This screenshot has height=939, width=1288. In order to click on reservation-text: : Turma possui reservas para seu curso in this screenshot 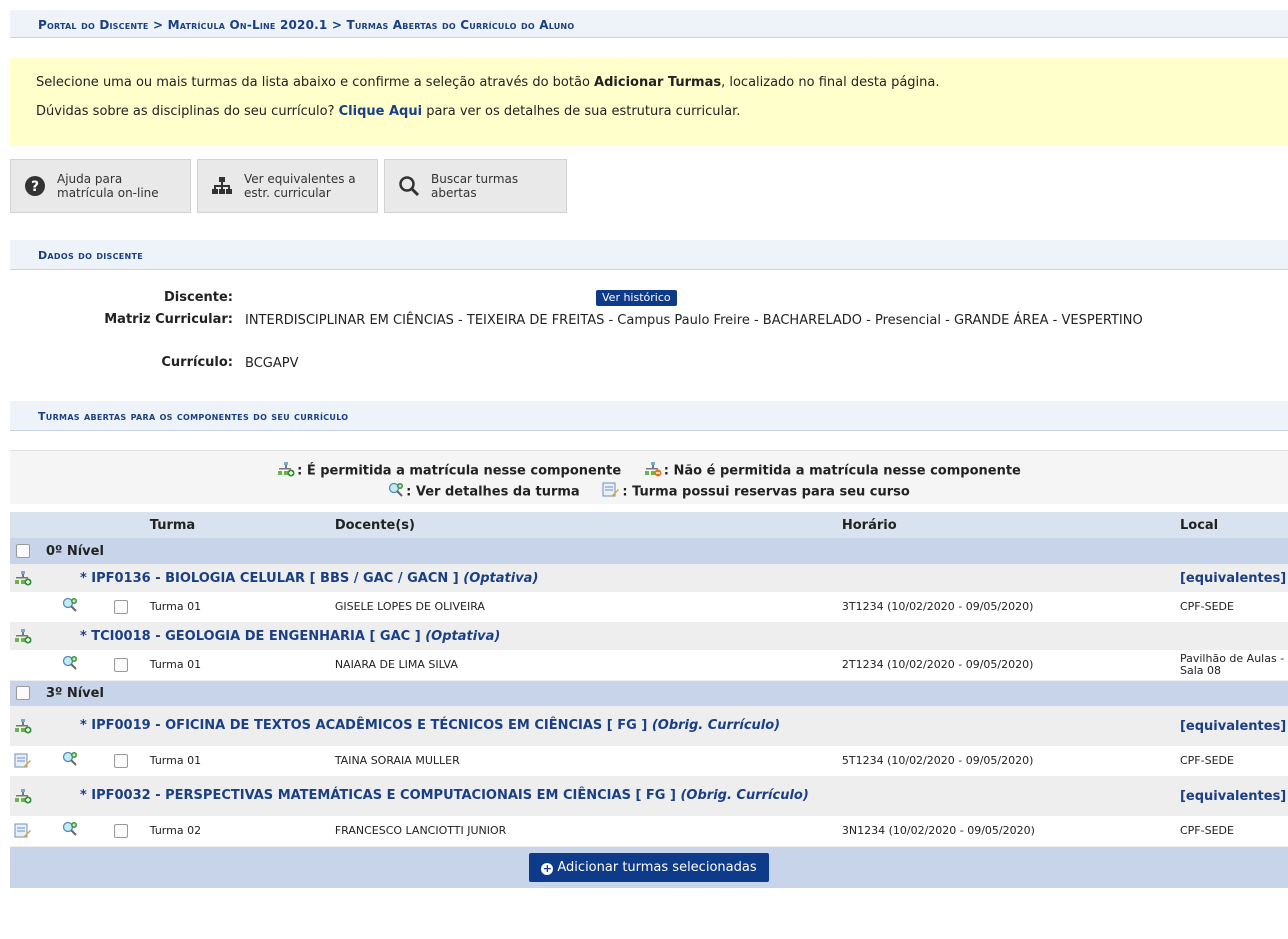, I will do `click(766, 492)`.